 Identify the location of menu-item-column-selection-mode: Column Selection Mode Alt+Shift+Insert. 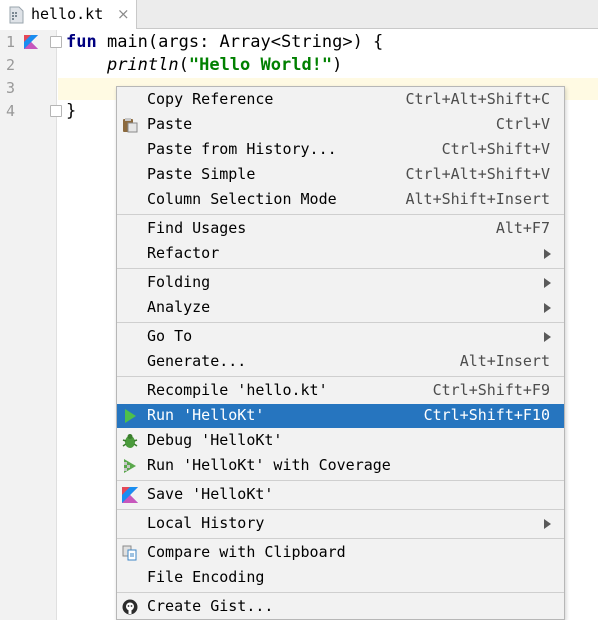
(340, 200).